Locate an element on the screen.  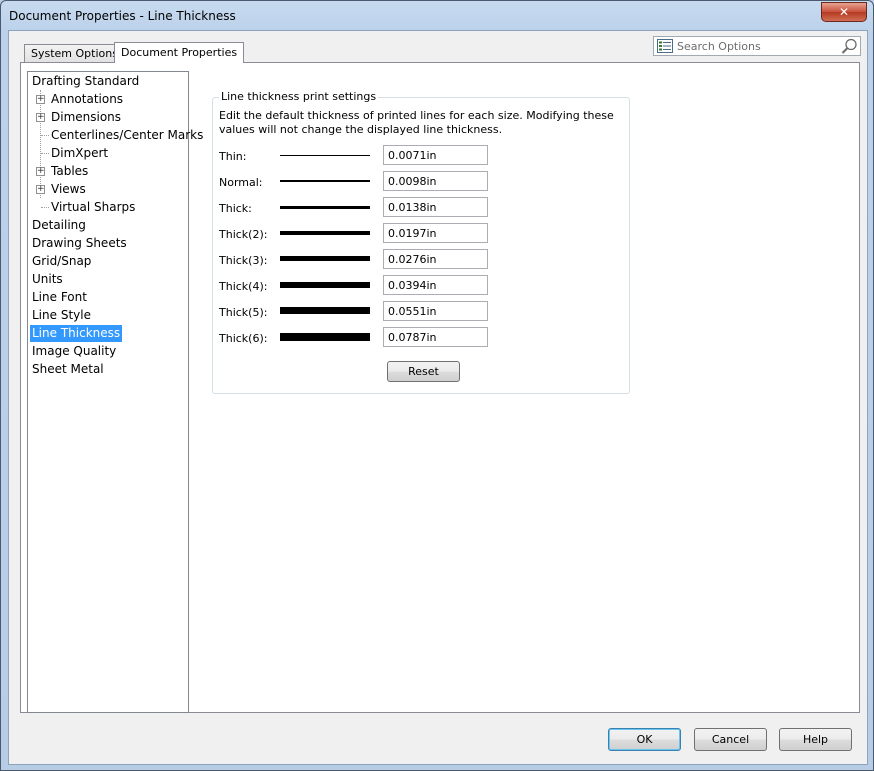
tree-item-label: Drawing Sheets is located at coordinates (79, 243).